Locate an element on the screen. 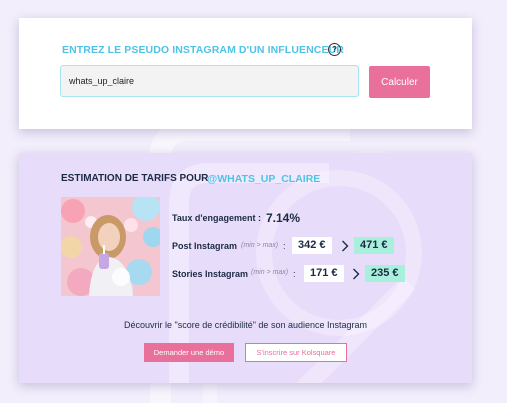 This screenshot has height=403, width=507. stories-label: Stories Instagram is located at coordinates (210, 274).